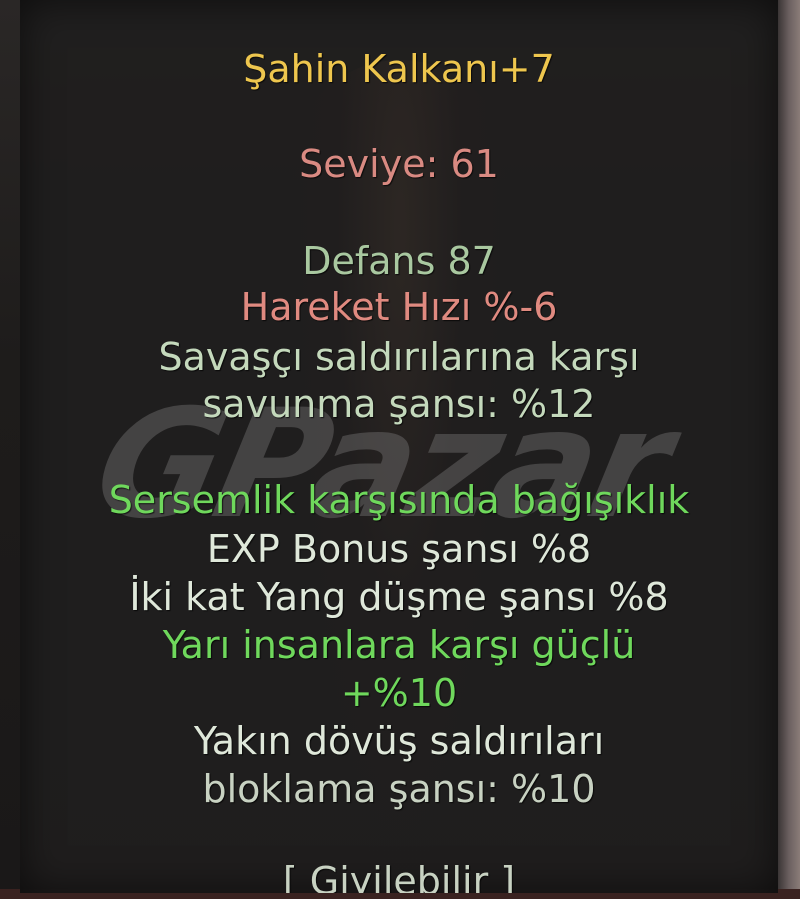 This screenshot has height=899, width=800. What do you see at coordinates (399, 549) in the screenshot?
I see `bonus-exp: EXP Bonus şansı %8` at bounding box center [399, 549].